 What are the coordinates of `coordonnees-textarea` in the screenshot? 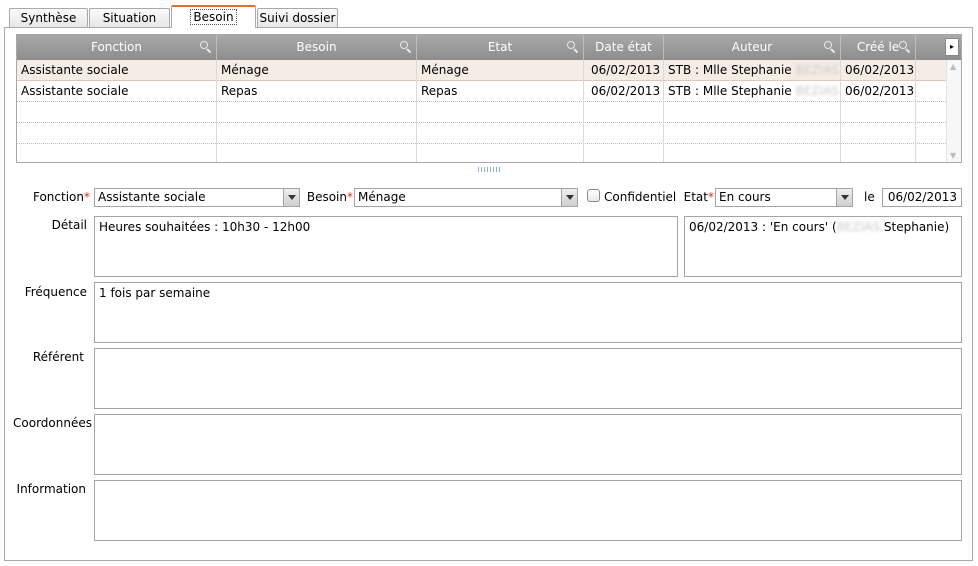 It's located at (528, 444).